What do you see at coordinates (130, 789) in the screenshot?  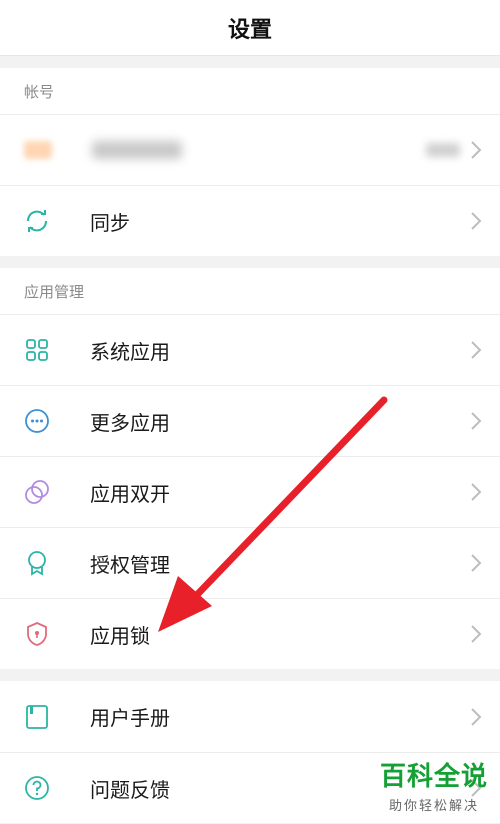 I see `feedback-label: 问题反馈` at bounding box center [130, 789].